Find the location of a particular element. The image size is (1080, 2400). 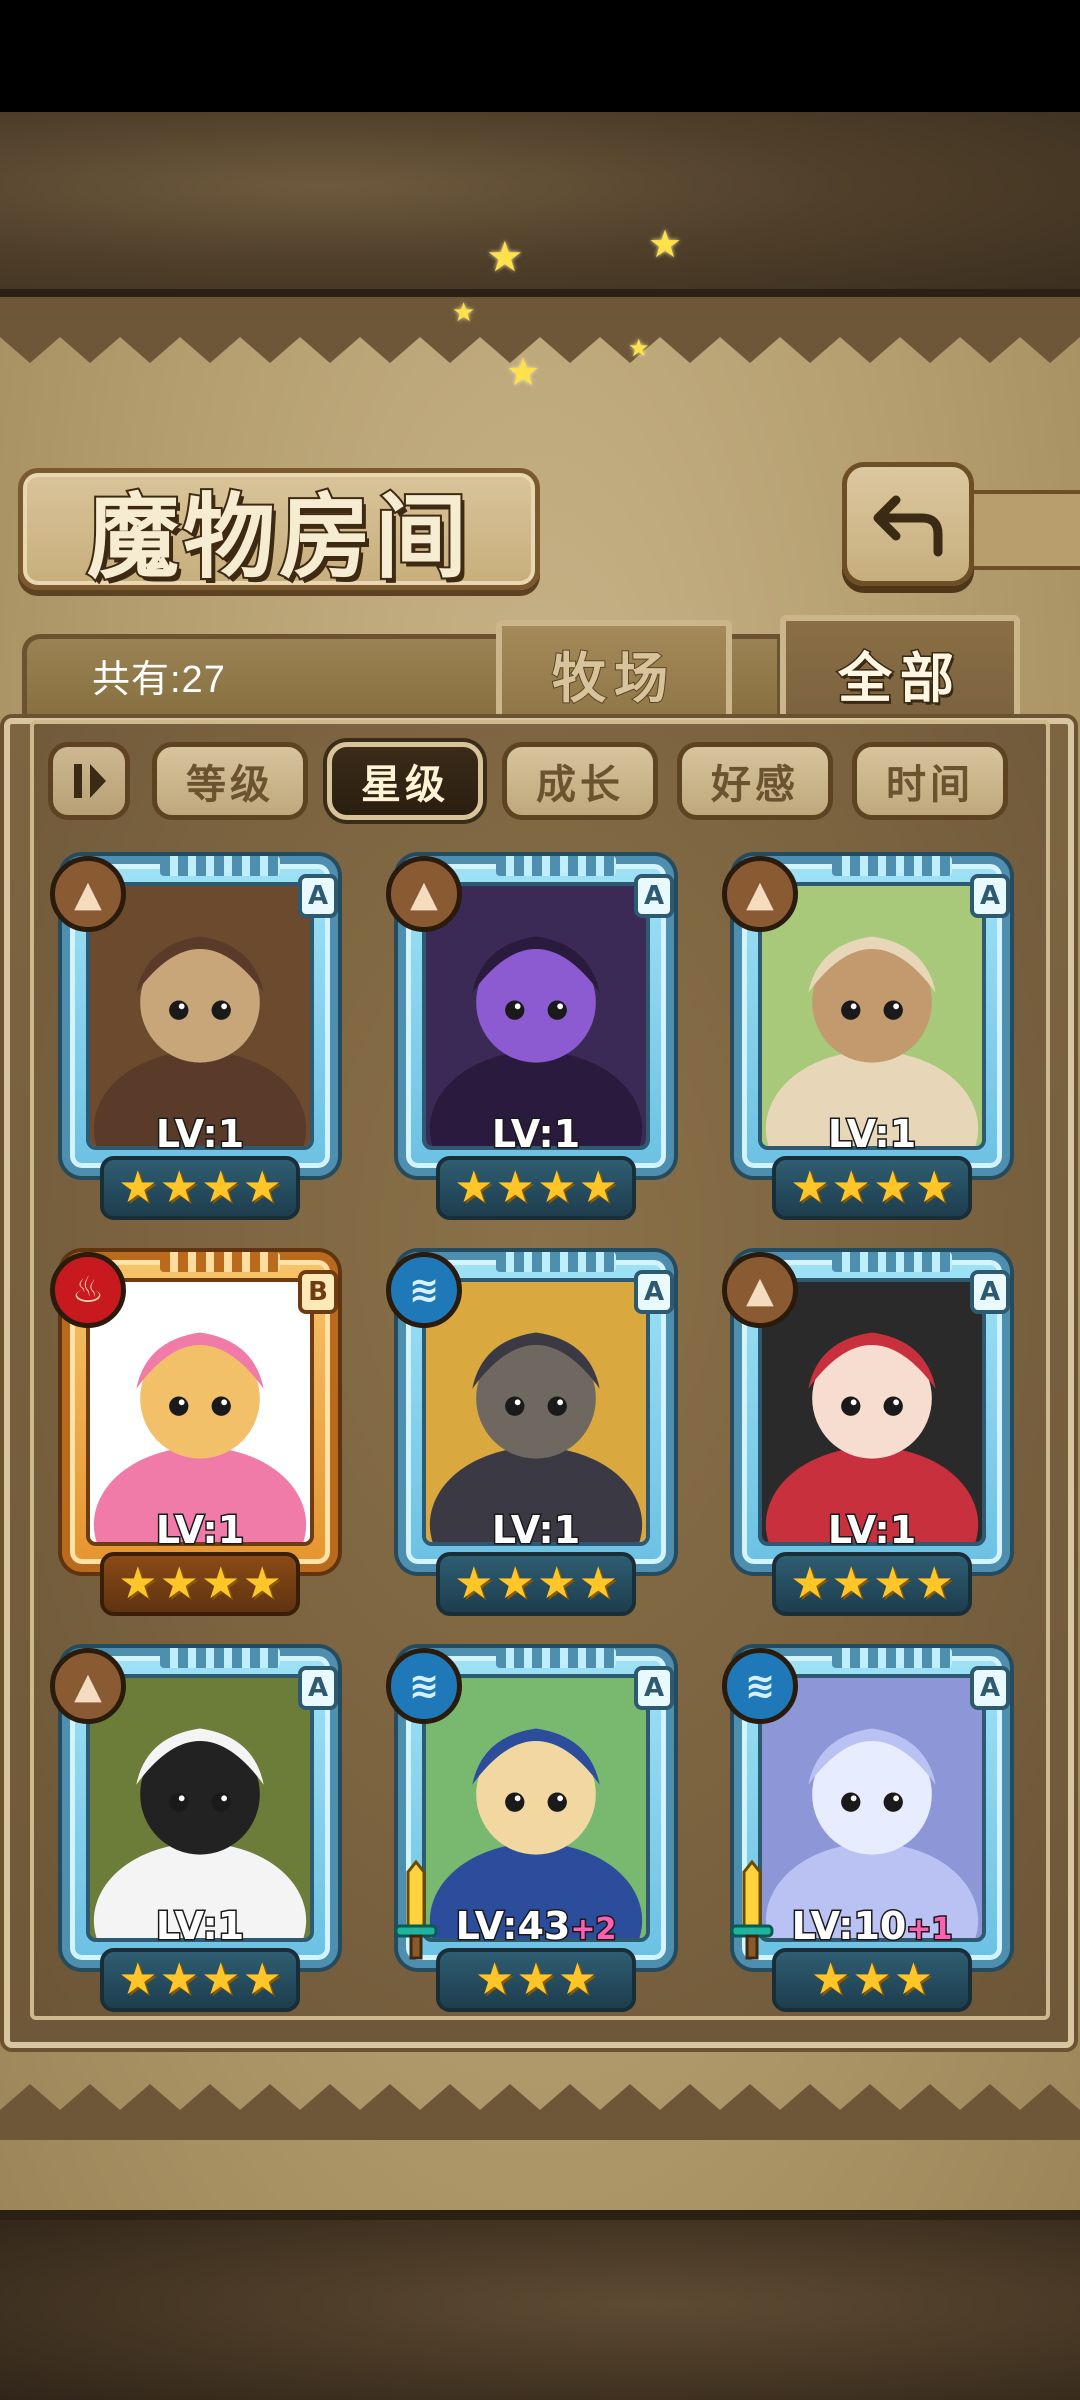

back-arrow-icon is located at coordinates (908, 526).